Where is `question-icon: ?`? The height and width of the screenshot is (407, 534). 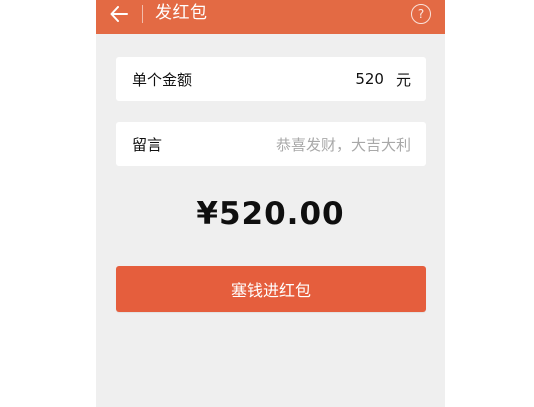 question-icon: ? is located at coordinates (421, 14).